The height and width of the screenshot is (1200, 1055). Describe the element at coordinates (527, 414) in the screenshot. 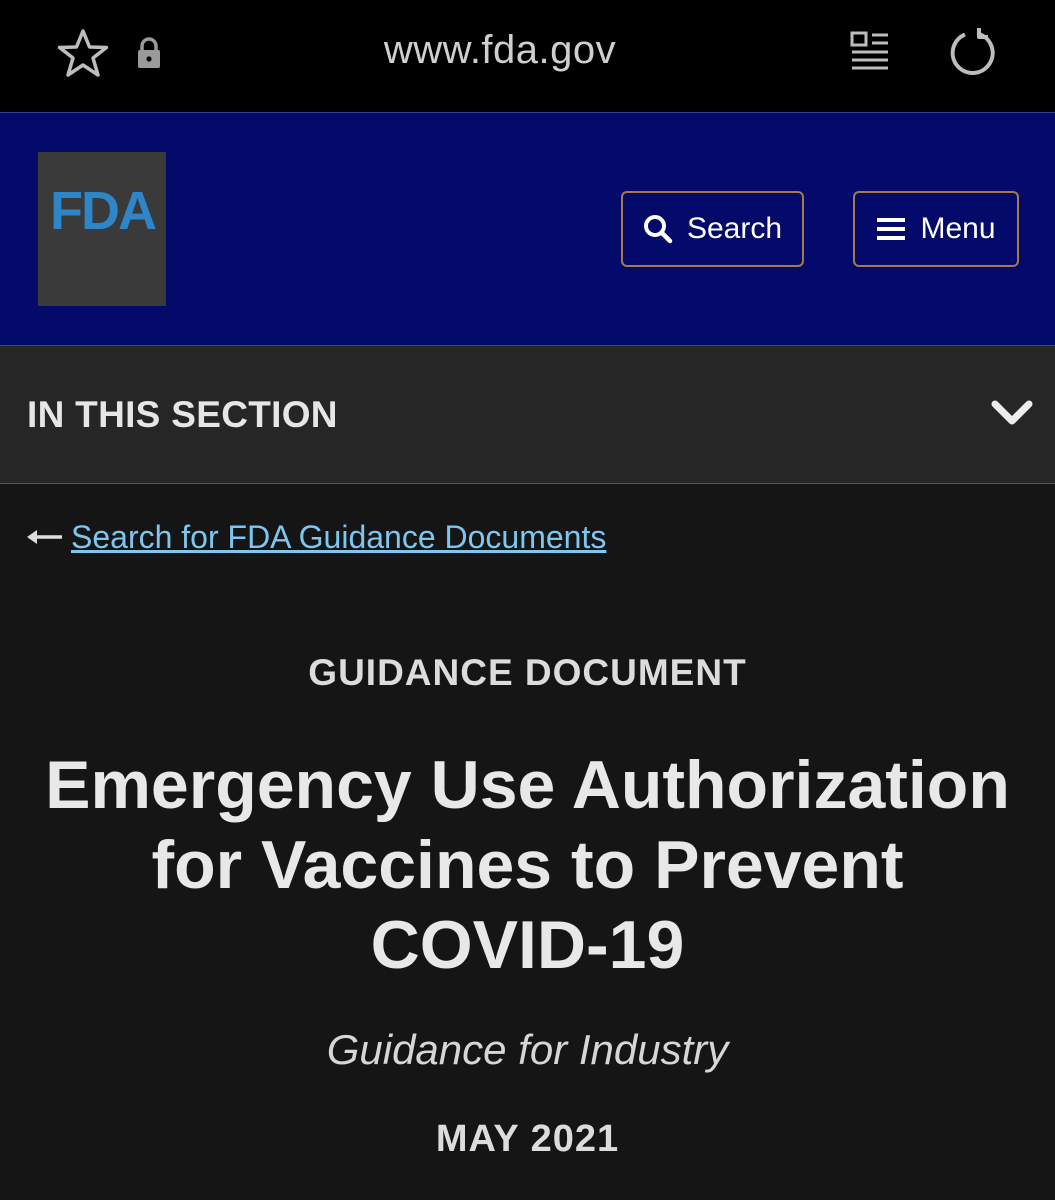

I see `in-this-section-toggle: IN THIS SECTION` at that location.